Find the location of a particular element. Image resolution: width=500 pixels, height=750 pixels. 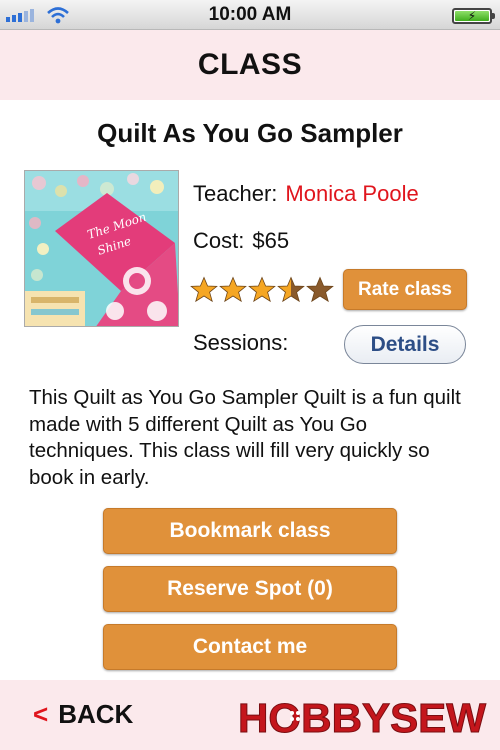

back-button: < BACK is located at coordinates (83, 714).